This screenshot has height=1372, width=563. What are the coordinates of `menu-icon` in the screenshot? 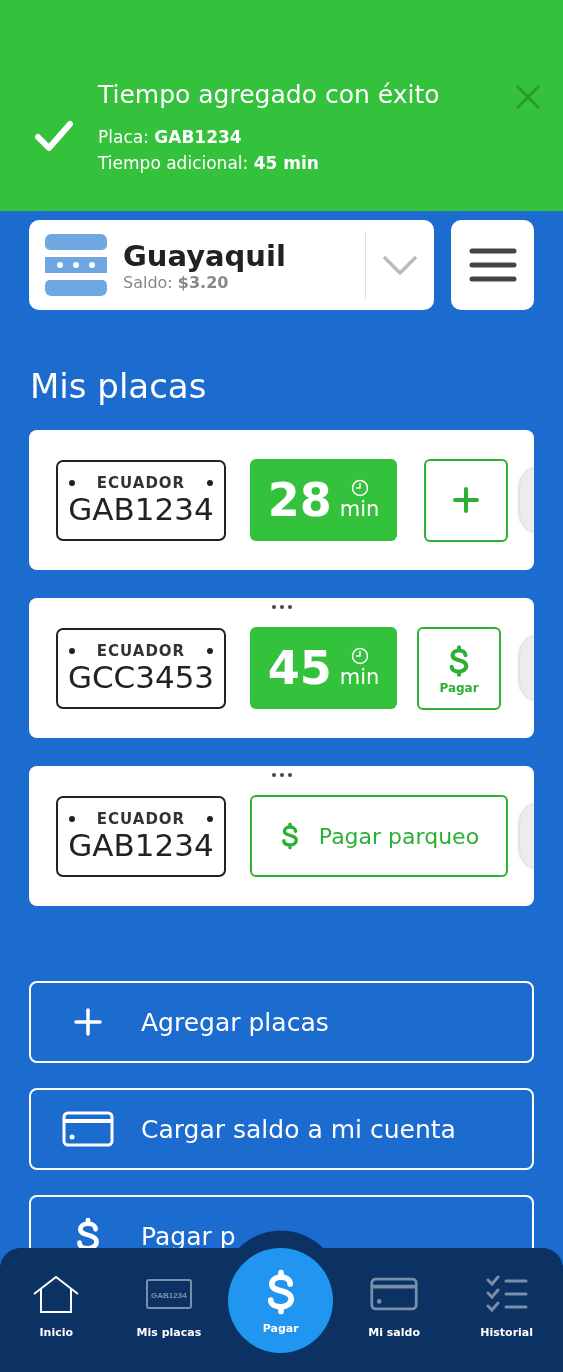 It's located at (492, 265).